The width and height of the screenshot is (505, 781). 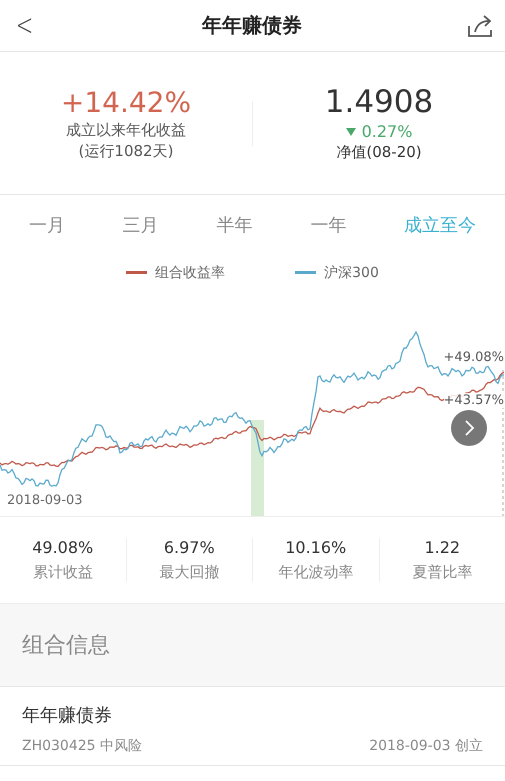 I want to click on start-date: 2018-09-03, so click(x=45, y=500).